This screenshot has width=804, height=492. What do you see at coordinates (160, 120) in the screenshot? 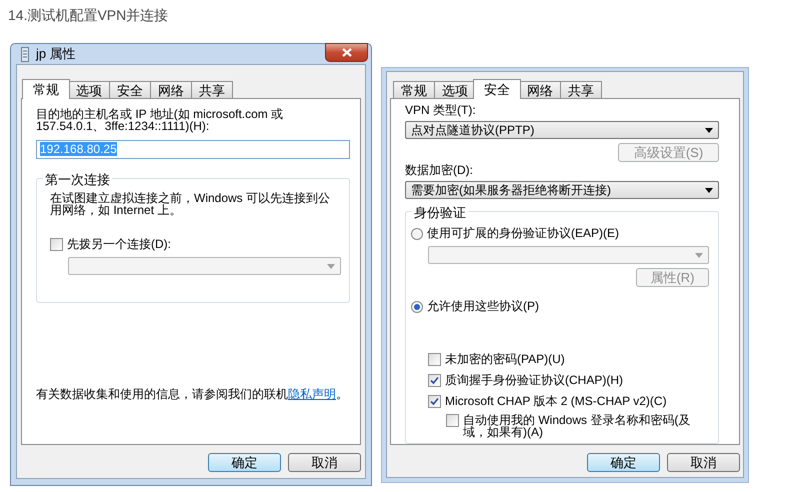
I see `host-label: 目的地的主机名或 IP 地址(如 microsoft.com 或 157.54.0.1、3ffe:1234::1111)(H):` at bounding box center [160, 120].